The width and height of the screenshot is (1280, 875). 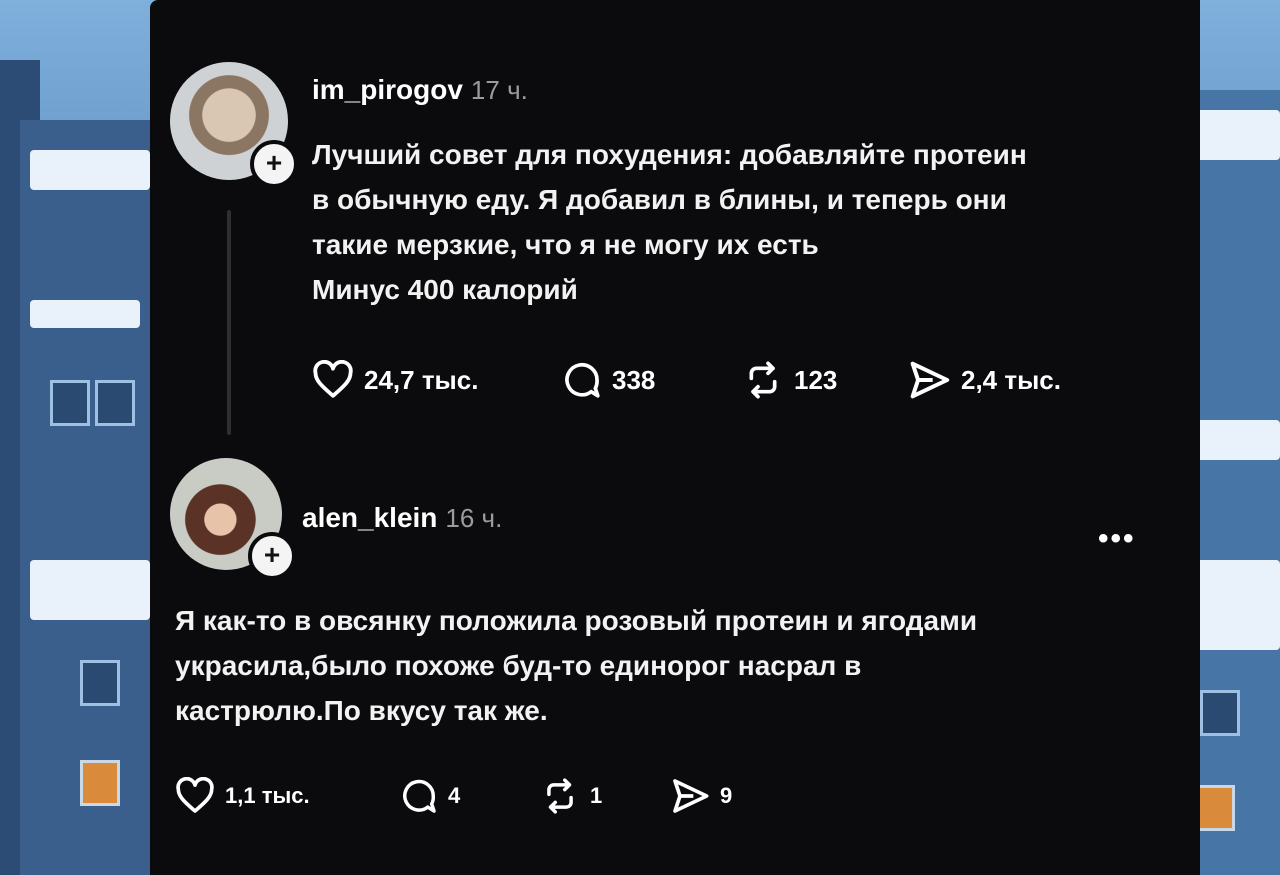 I want to click on timestamp: 17 ч., so click(x=499, y=90).